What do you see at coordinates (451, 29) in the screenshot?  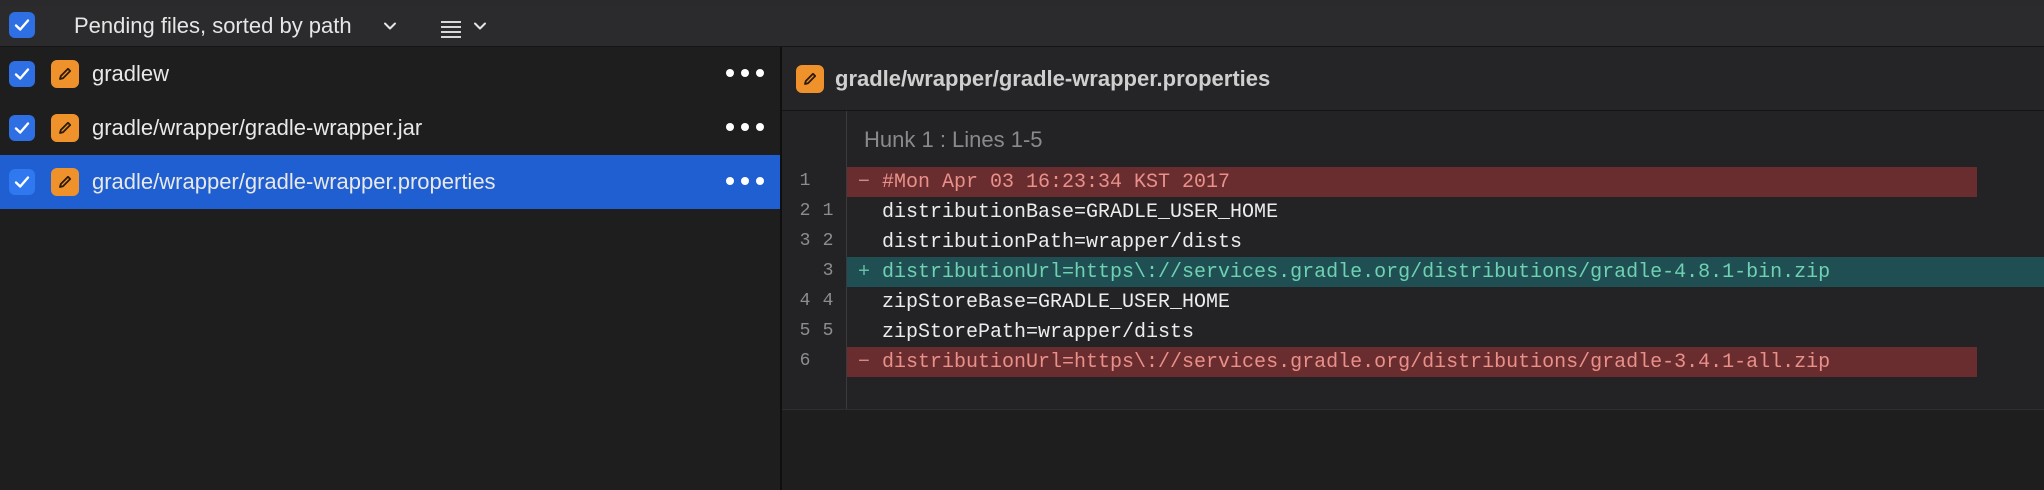 I see `list-view-icon` at bounding box center [451, 29].